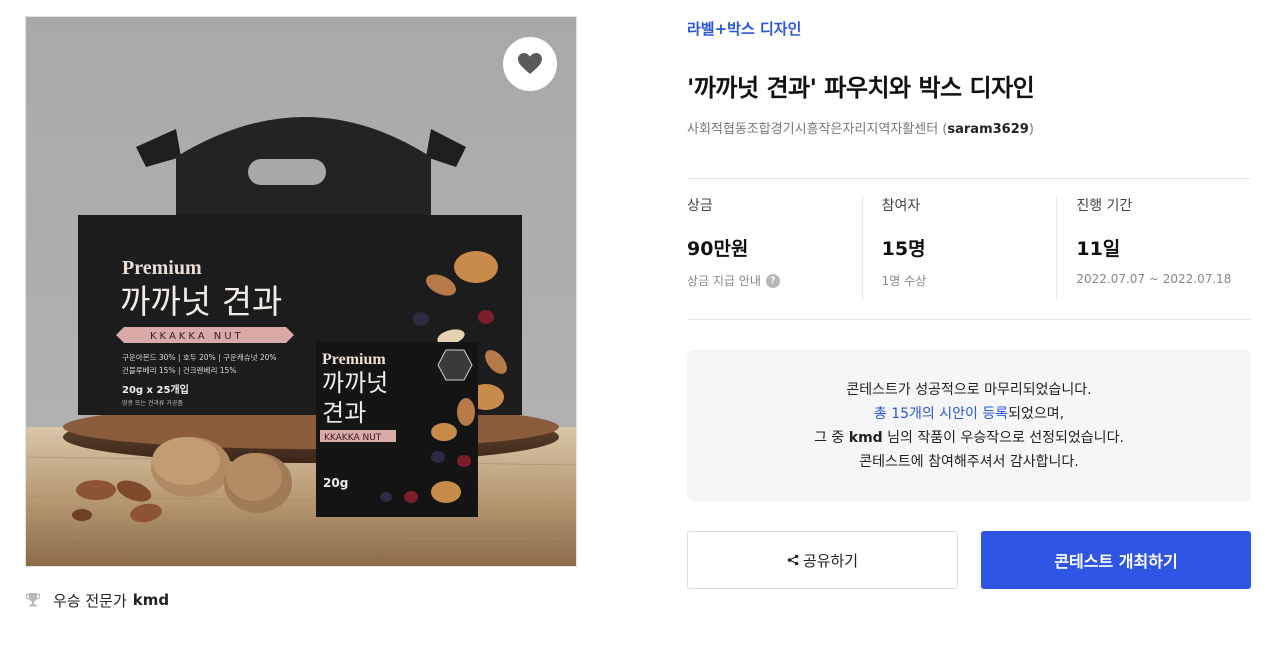 The image size is (1280, 662). I want to click on box-name: 까까넛 견과, so click(201, 301).